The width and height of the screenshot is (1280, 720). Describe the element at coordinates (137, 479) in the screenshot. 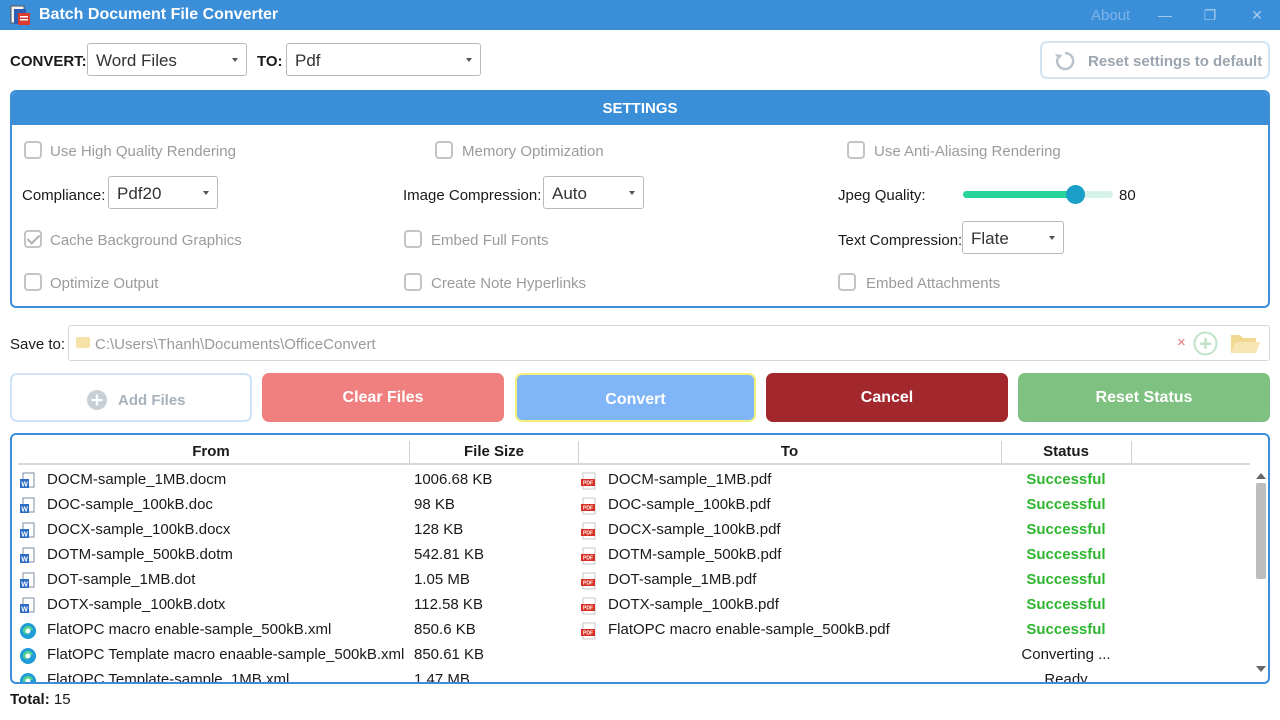

I see `from-cell: DOCM-sample_1MB.docm` at that location.